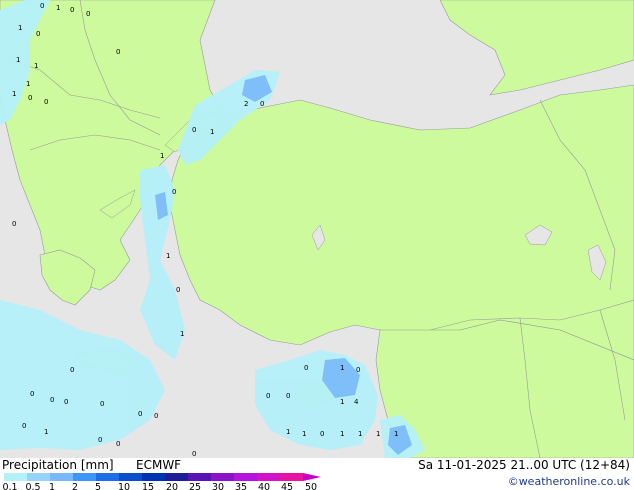 Image resolution: width=634 pixels, height=490 pixels. Describe the element at coordinates (356, 402) in the screenshot. I see `station-value: 4` at that location.